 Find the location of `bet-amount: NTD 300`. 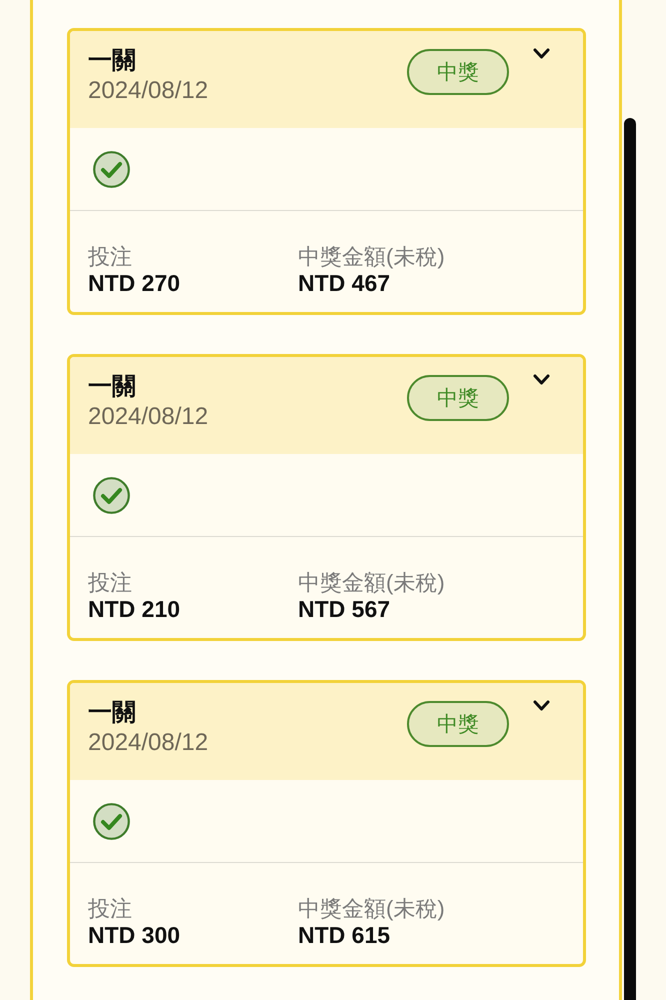

bet-amount: NTD 300 is located at coordinates (135, 935).